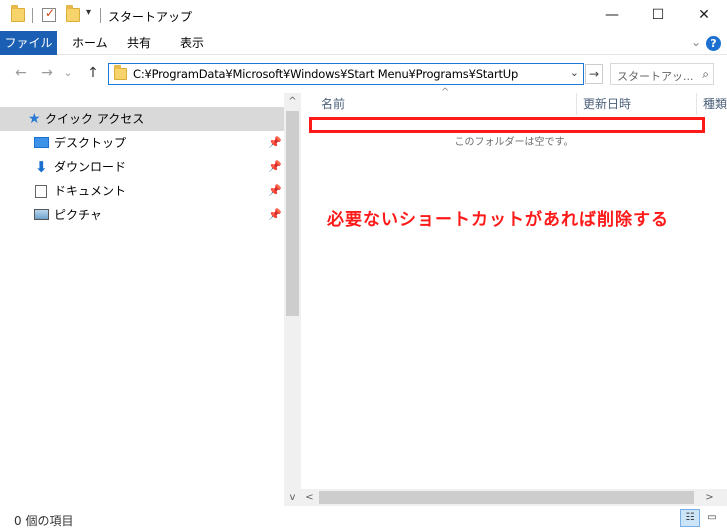  I want to click on title-bar: ✓ ▾ スタートアップ — ☐ ✕, so click(363, 15).